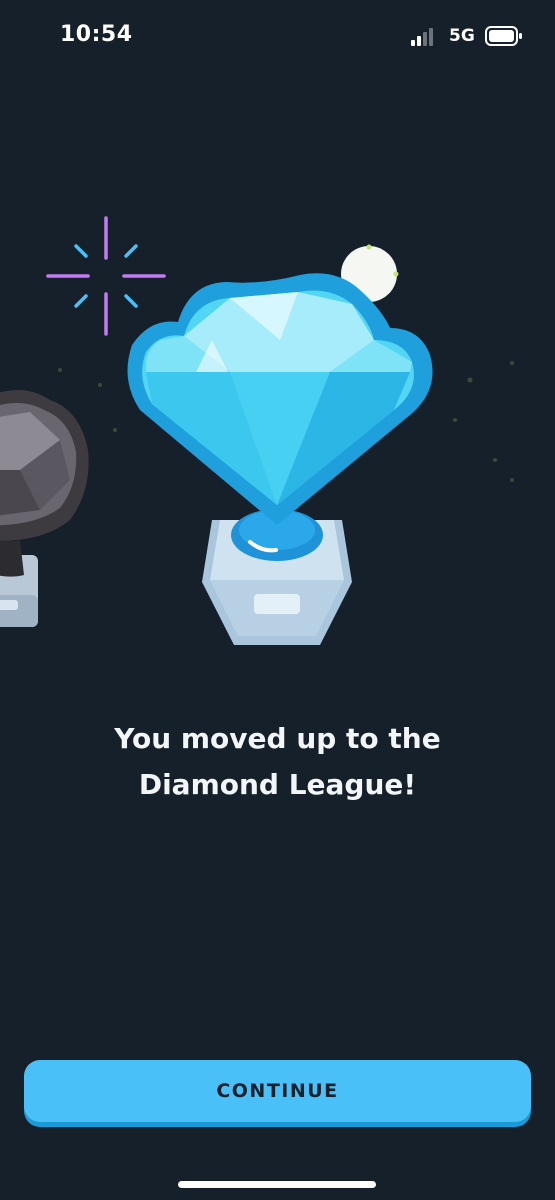 The height and width of the screenshot is (1200, 555). I want to click on continue-button-label: CONTINUE, so click(277, 1091).